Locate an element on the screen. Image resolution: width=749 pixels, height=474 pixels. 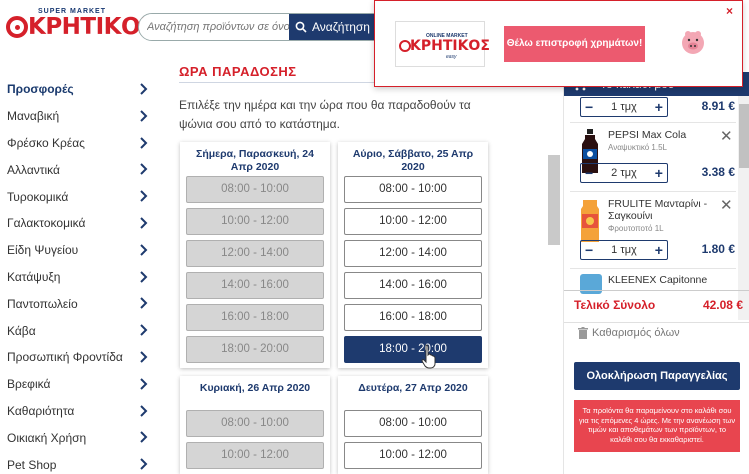
sidebar-item: Καθαριότητα is located at coordinates (80, 411).